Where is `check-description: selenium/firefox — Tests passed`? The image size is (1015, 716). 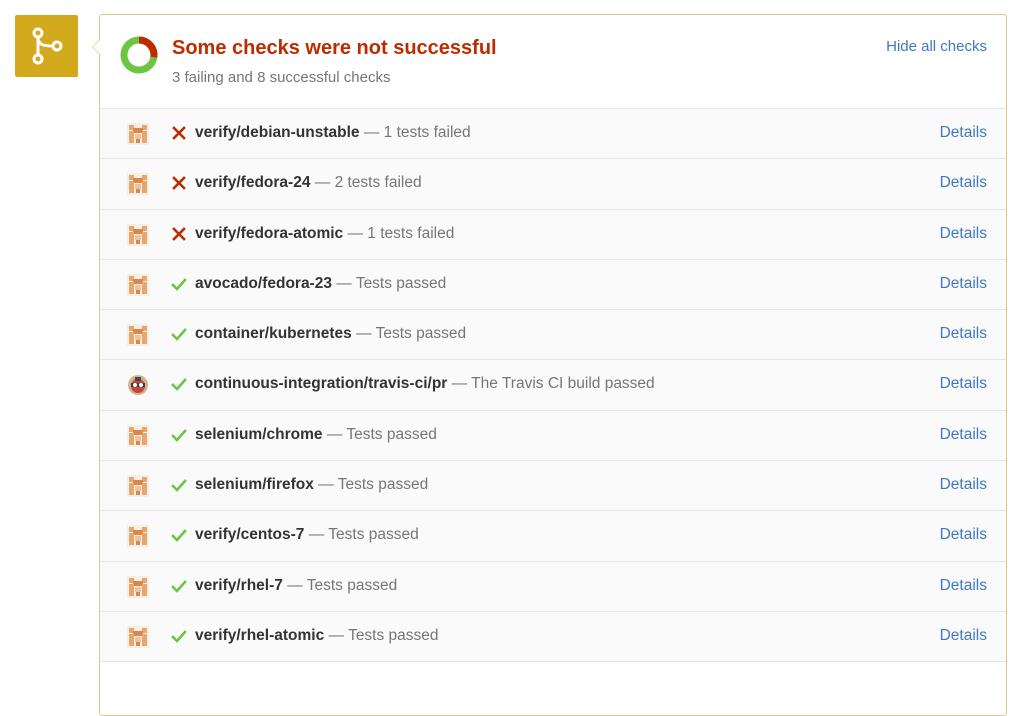 check-description: selenium/firefox — Tests passed is located at coordinates (311, 485).